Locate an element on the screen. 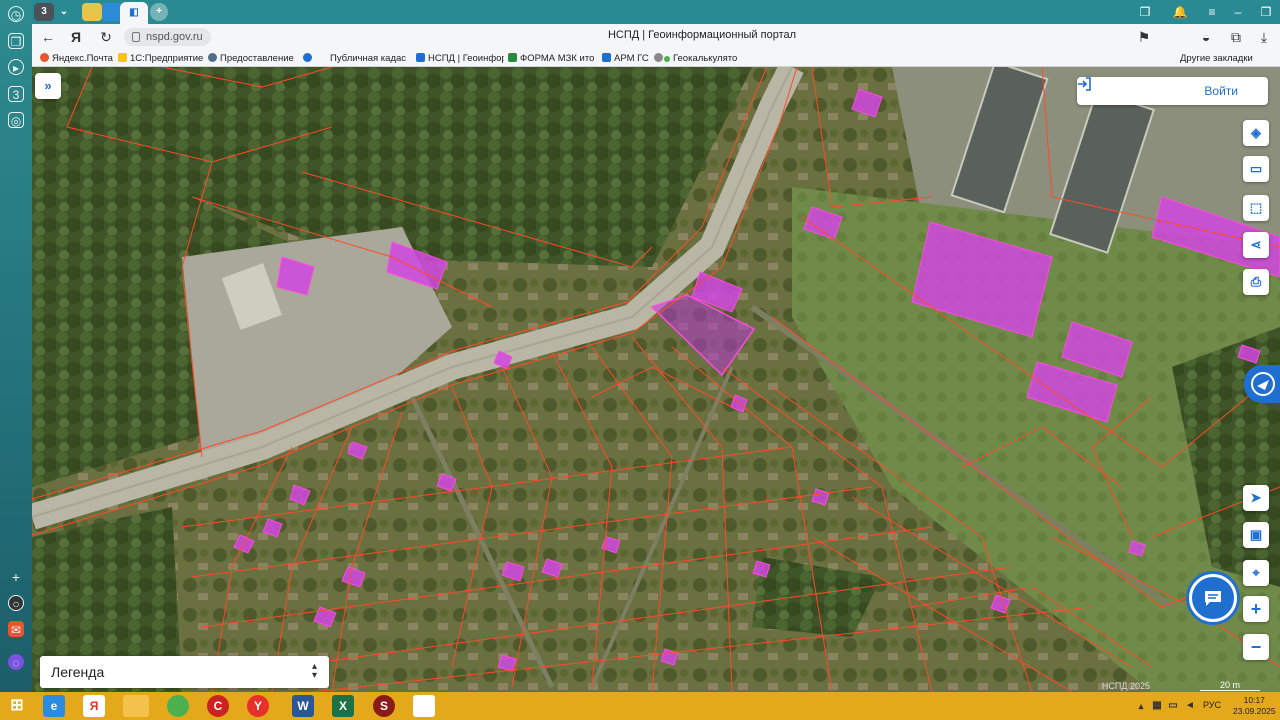 This screenshot has height=720, width=1280. map-scale: 20 m is located at coordinates (1230, 685).